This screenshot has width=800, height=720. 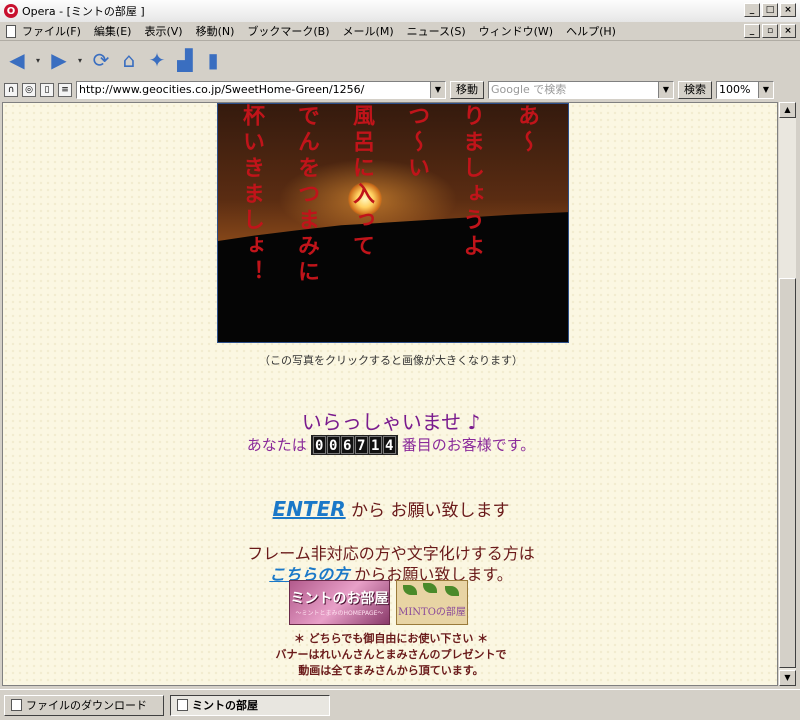 I want to click on enter-line: ENTER から お願い致します, so click(x=390, y=508).